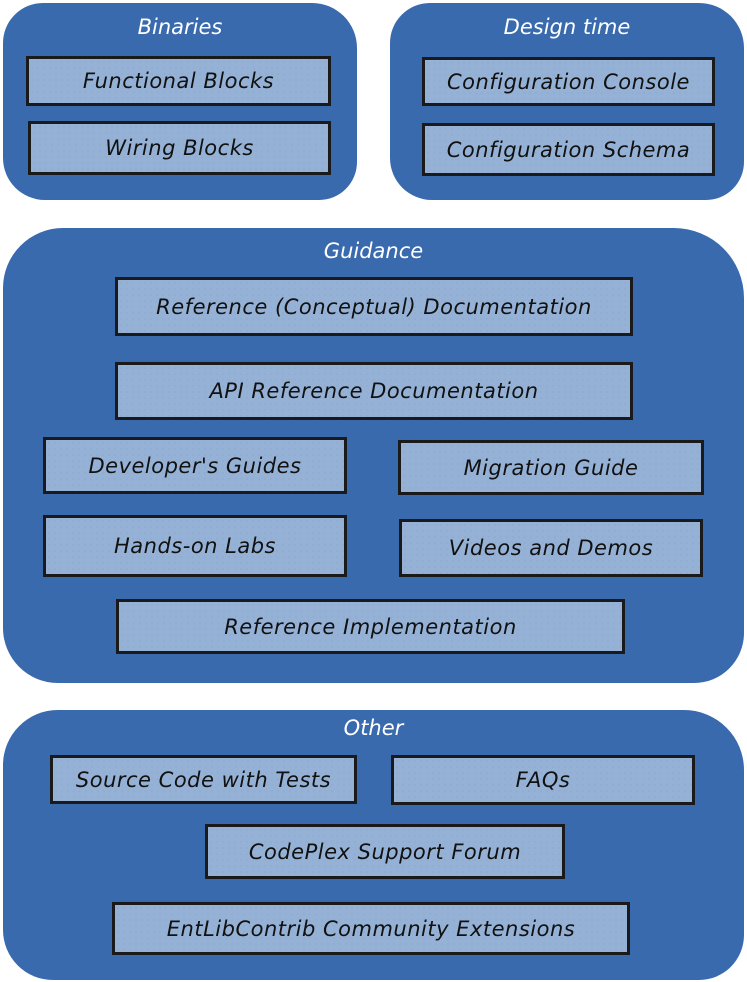 The image size is (747, 982). Describe the element at coordinates (203, 779) in the screenshot. I see `box-source-code-with-tests: Source Code with Tests` at that location.